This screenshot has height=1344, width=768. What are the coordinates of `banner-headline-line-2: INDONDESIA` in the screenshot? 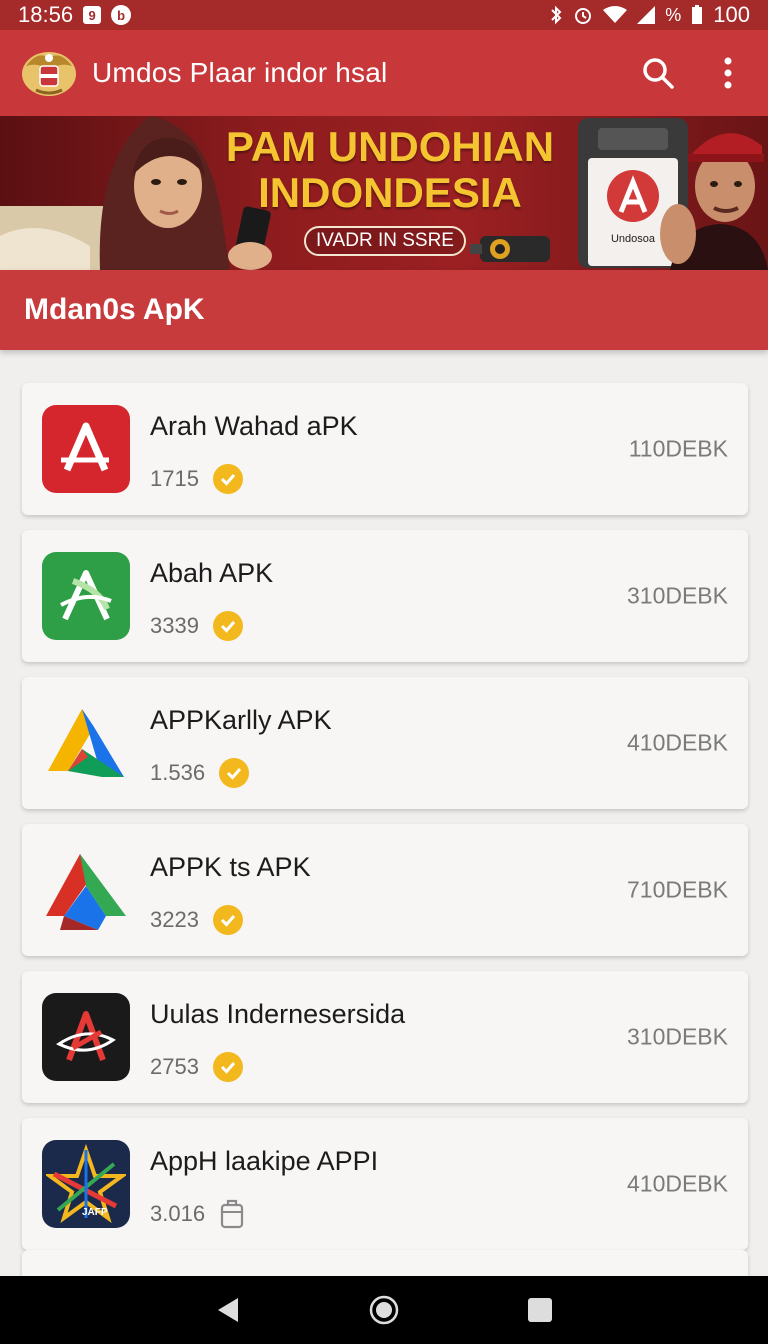 It's located at (390, 192).